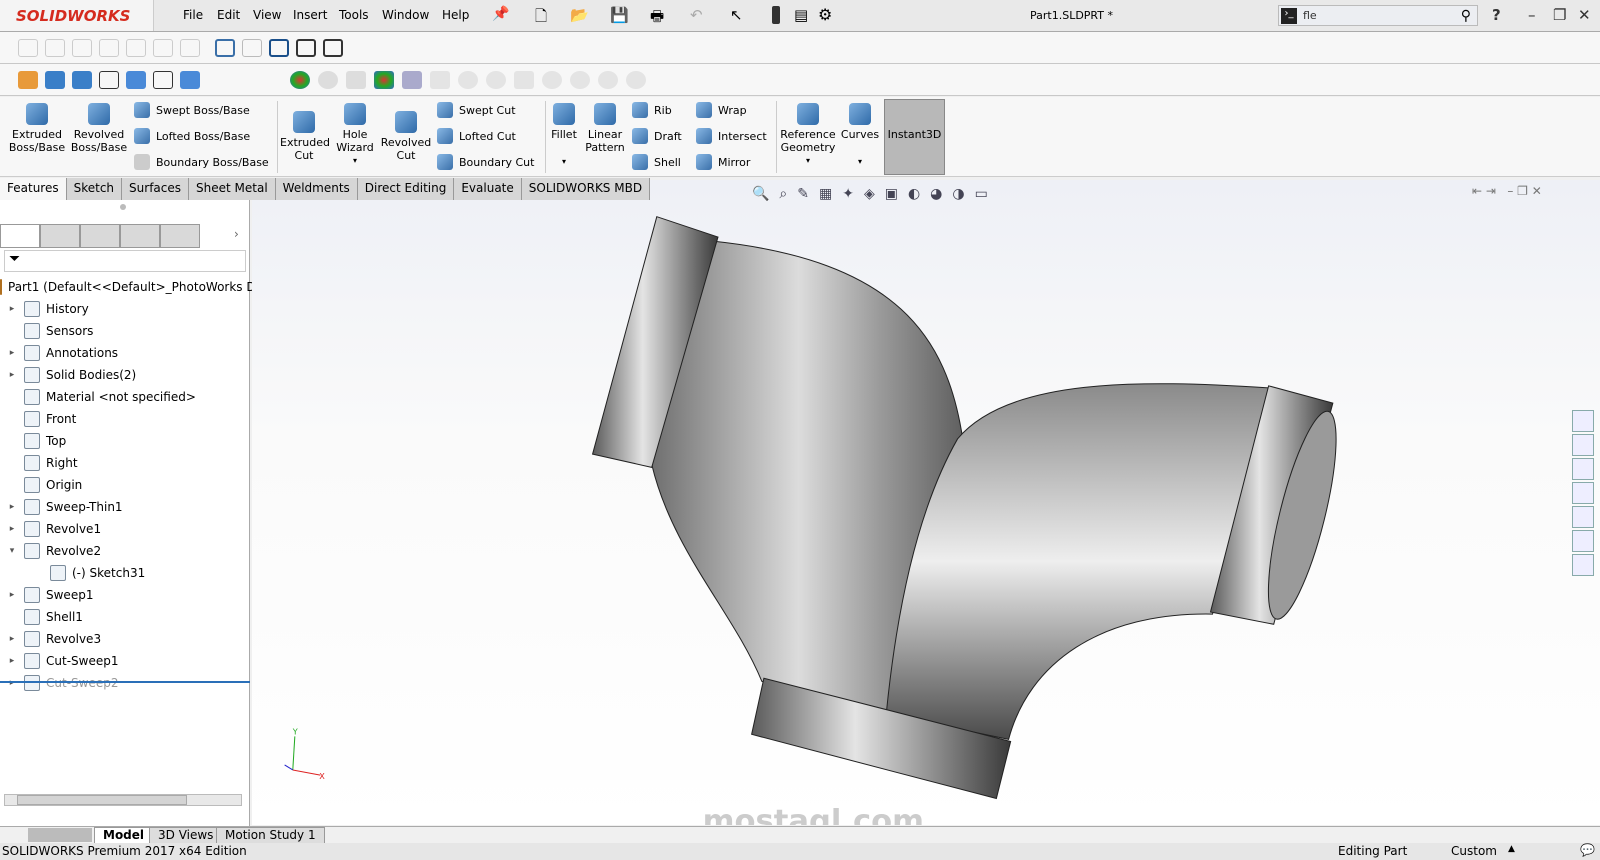  What do you see at coordinates (455, 15) in the screenshot?
I see `menu-help: Help` at bounding box center [455, 15].